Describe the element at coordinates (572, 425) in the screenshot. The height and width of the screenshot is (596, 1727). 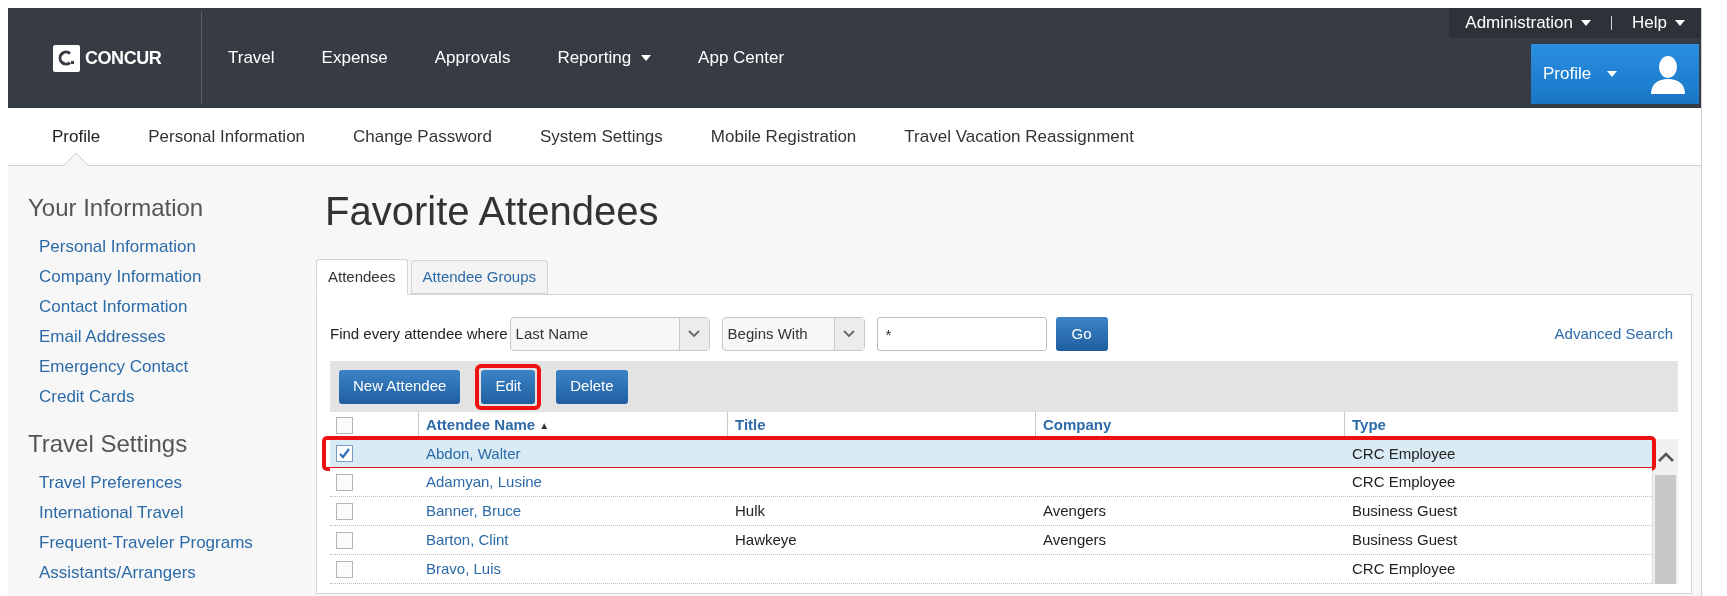
I see `column-header: Attendee Name ▲` at that location.